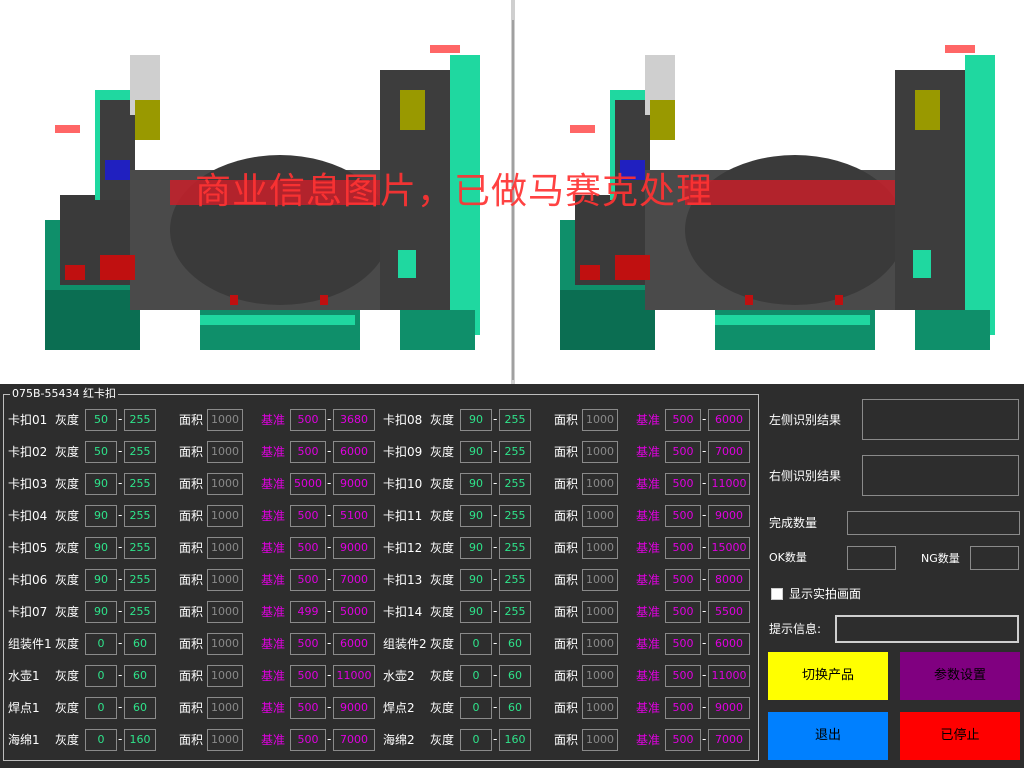  What do you see at coordinates (354, 420) in the screenshot?
I see `base-max-input: 3680` at bounding box center [354, 420].